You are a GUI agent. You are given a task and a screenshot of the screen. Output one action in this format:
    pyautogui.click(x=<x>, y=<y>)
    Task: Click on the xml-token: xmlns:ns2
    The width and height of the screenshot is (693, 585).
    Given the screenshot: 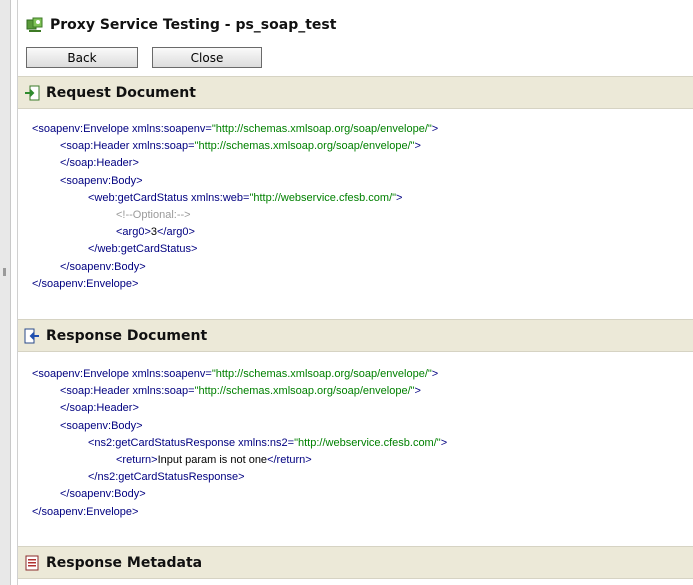 What is the action you would take?
    pyautogui.click(x=263, y=442)
    